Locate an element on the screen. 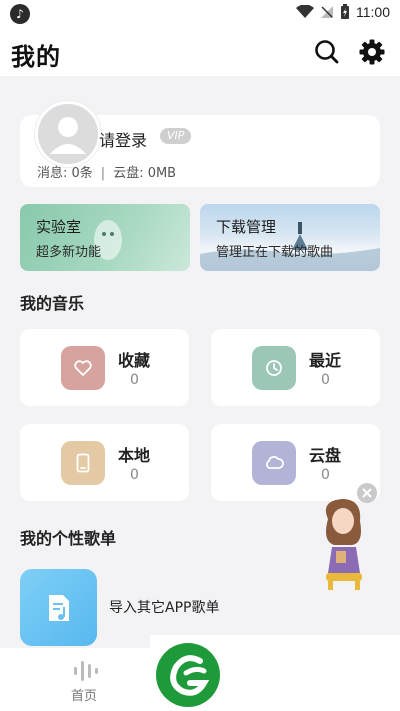 The width and height of the screenshot is (400, 711). nav-home-label: 首页 is located at coordinates (84, 694).